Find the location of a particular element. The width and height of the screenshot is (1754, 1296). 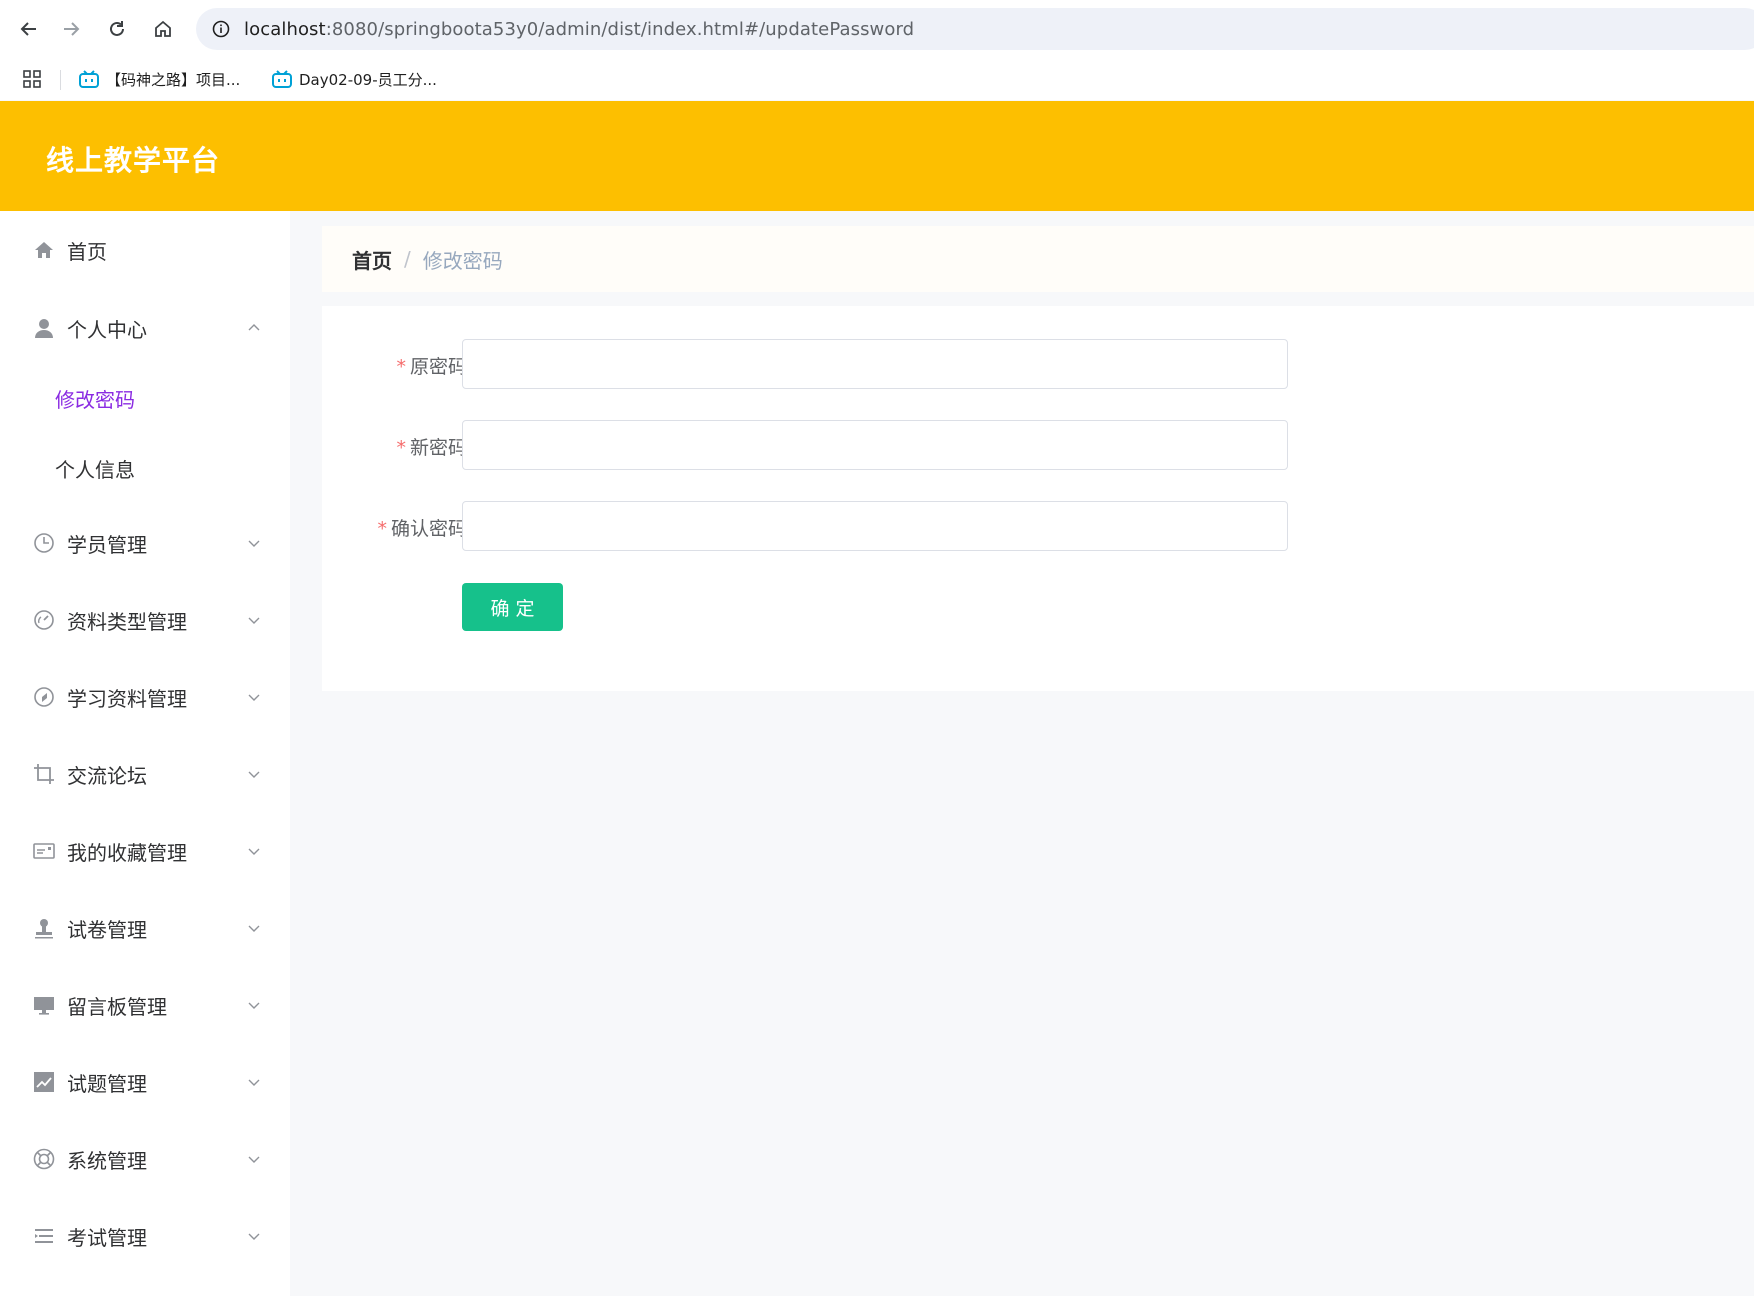

user-icon is located at coordinates (44, 328).